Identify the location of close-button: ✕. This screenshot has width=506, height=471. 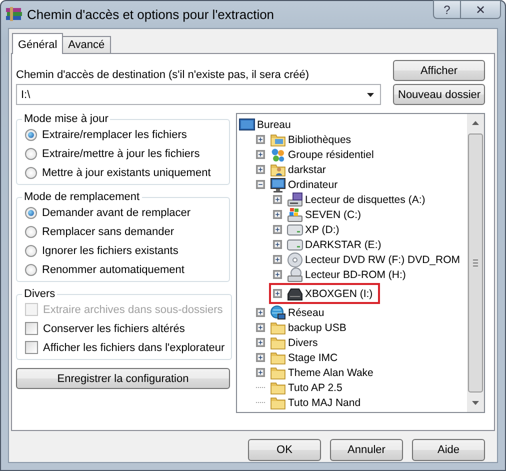
(481, 9).